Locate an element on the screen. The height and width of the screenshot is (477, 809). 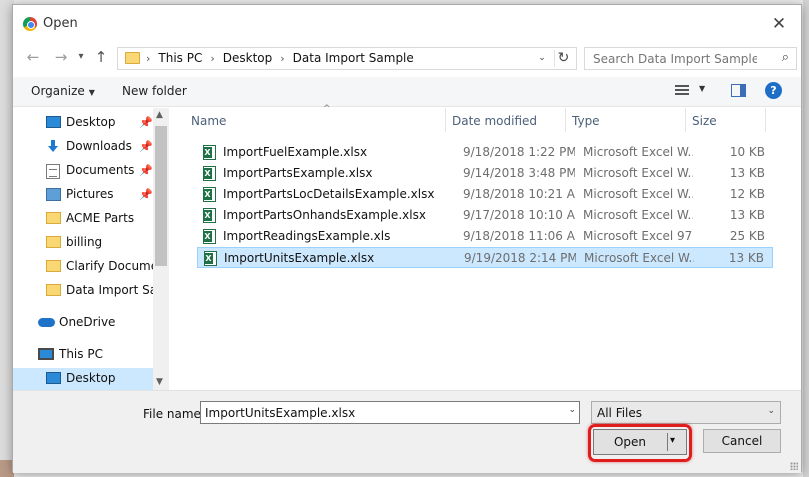
view-details-icon is located at coordinates (682, 91).